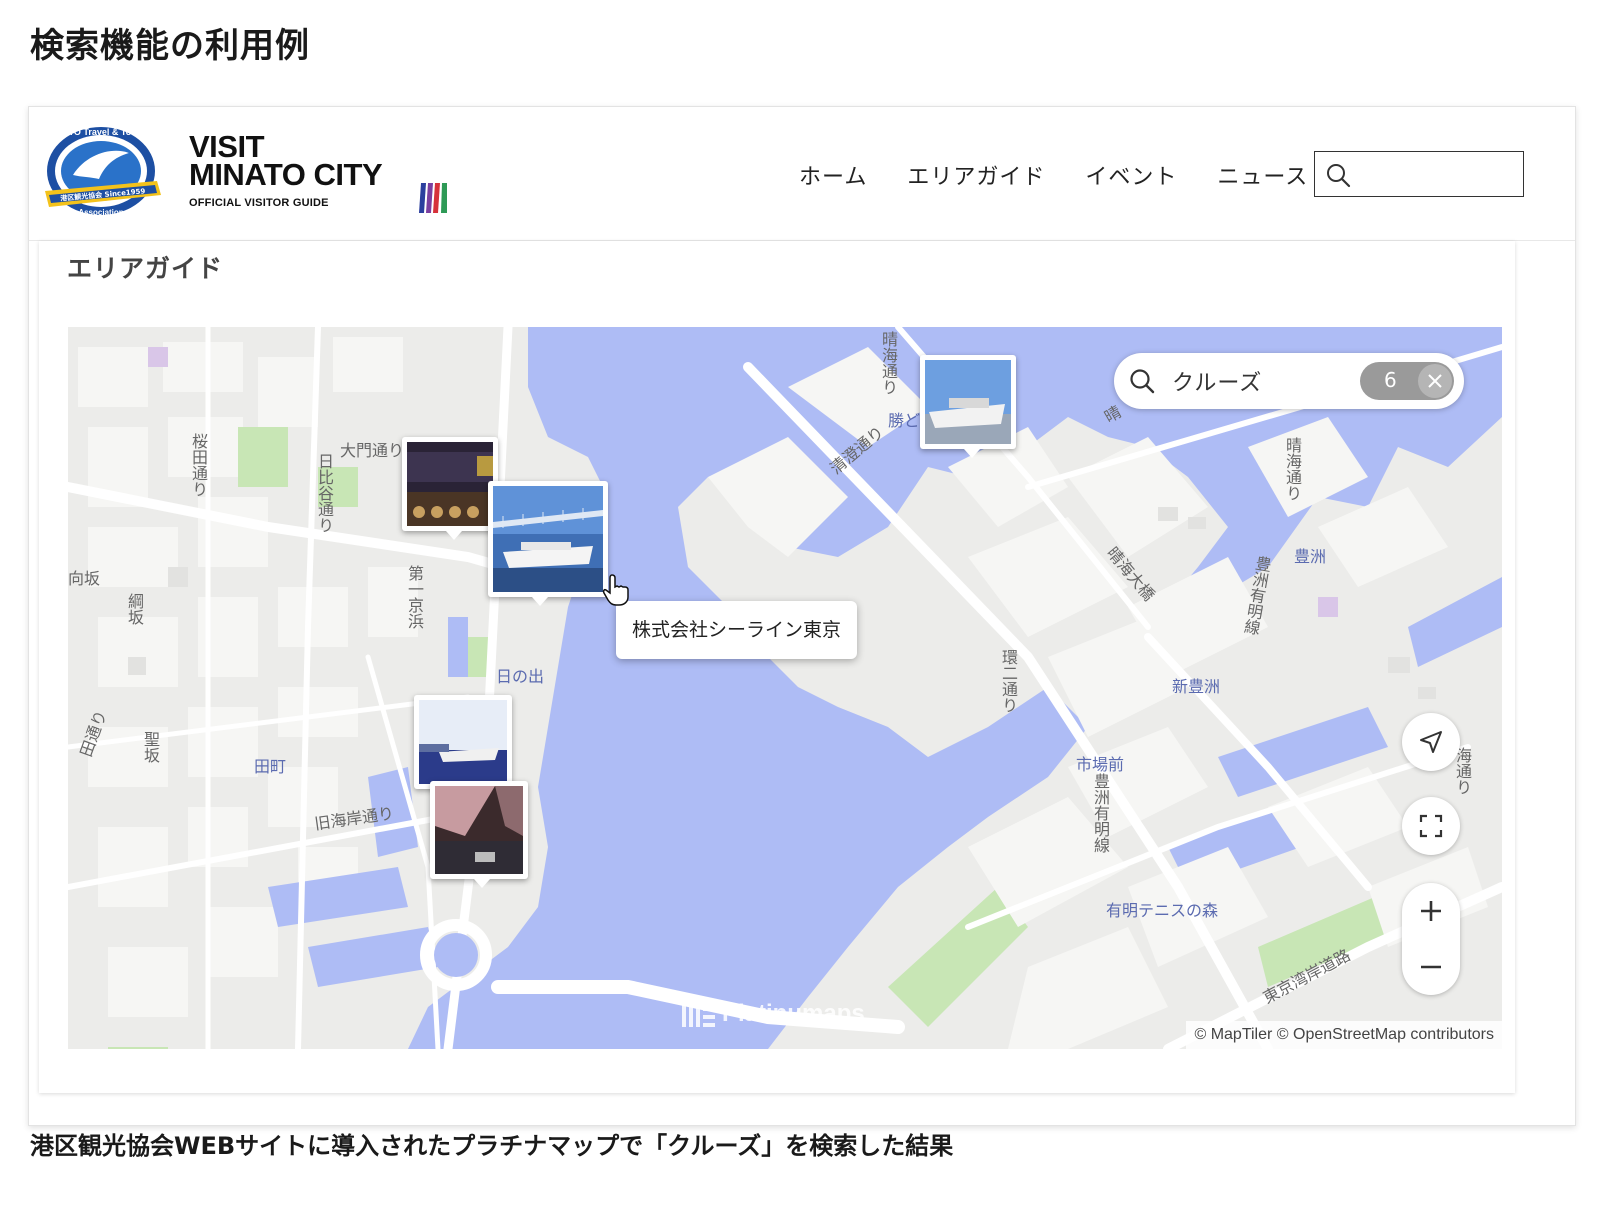 The width and height of the screenshot is (1600, 1214). I want to click on svg-text: Association, so click(100, 212).